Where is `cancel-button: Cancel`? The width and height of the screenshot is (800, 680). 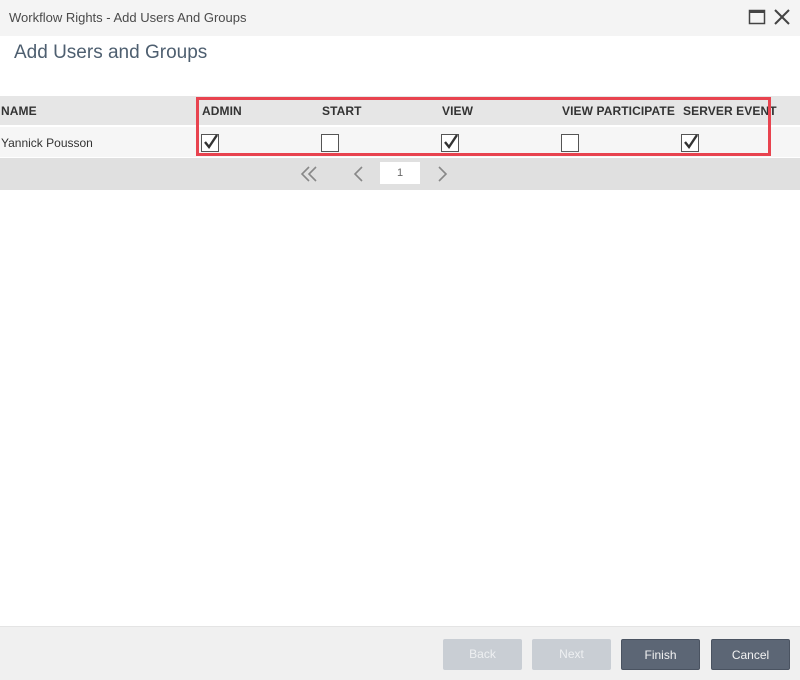
cancel-button: Cancel is located at coordinates (750, 654).